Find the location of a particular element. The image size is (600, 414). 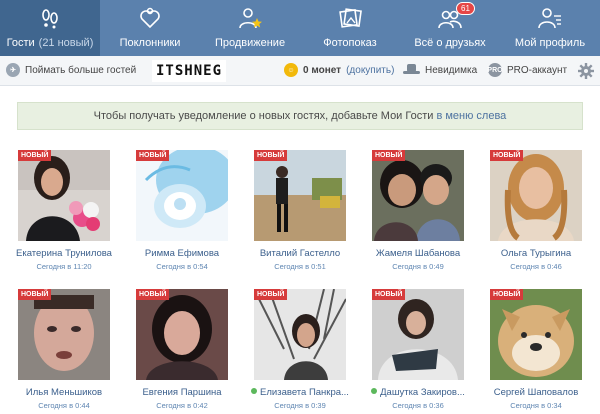

pro-account-button: PRO PRO-аккаунт is located at coordinates (527, 70).